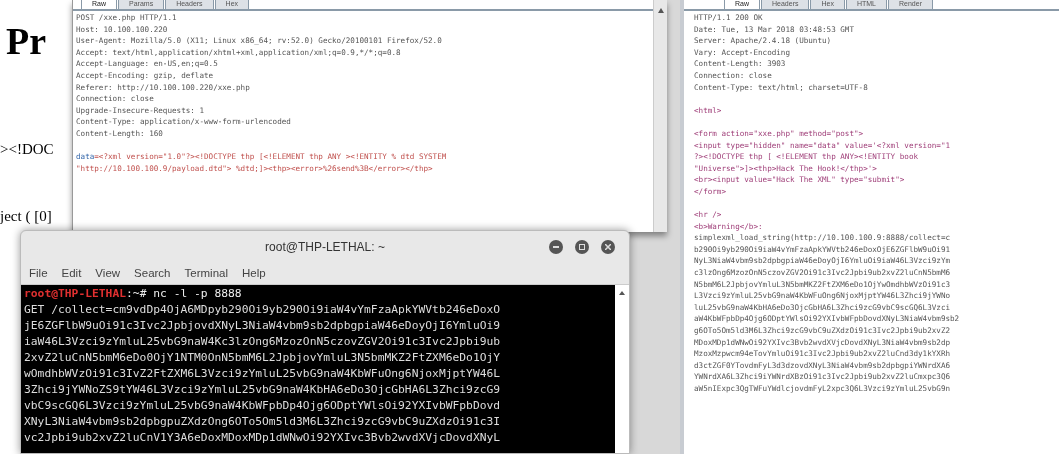 The width and height of the screenshot is (1059, 454). I want to click on terminal-line: jE6ZGFlbW9uOi91c3Ivc2JpbjovdXNyL3NiaW4vbm9sb2dpbgpiaW46eDoyOjI6YmluOi9, so click(263, 326).